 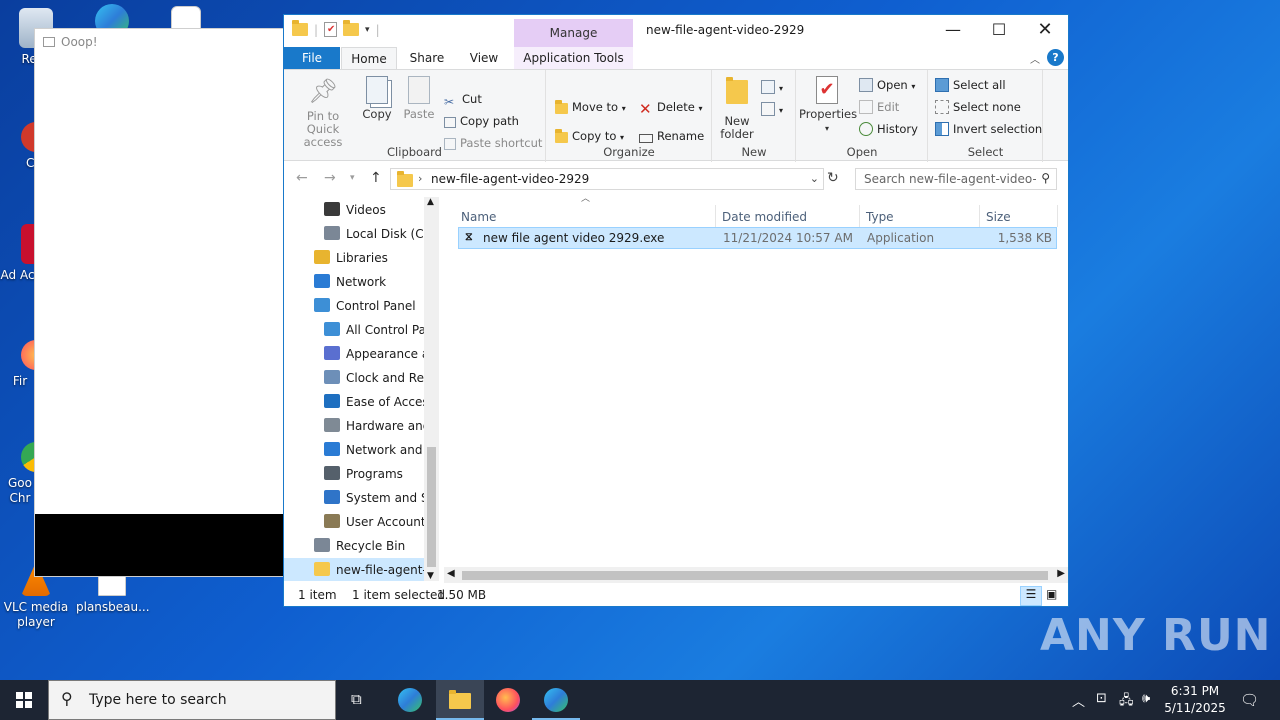 I want to click on minimize-button: —, so click(x=953, y=30).